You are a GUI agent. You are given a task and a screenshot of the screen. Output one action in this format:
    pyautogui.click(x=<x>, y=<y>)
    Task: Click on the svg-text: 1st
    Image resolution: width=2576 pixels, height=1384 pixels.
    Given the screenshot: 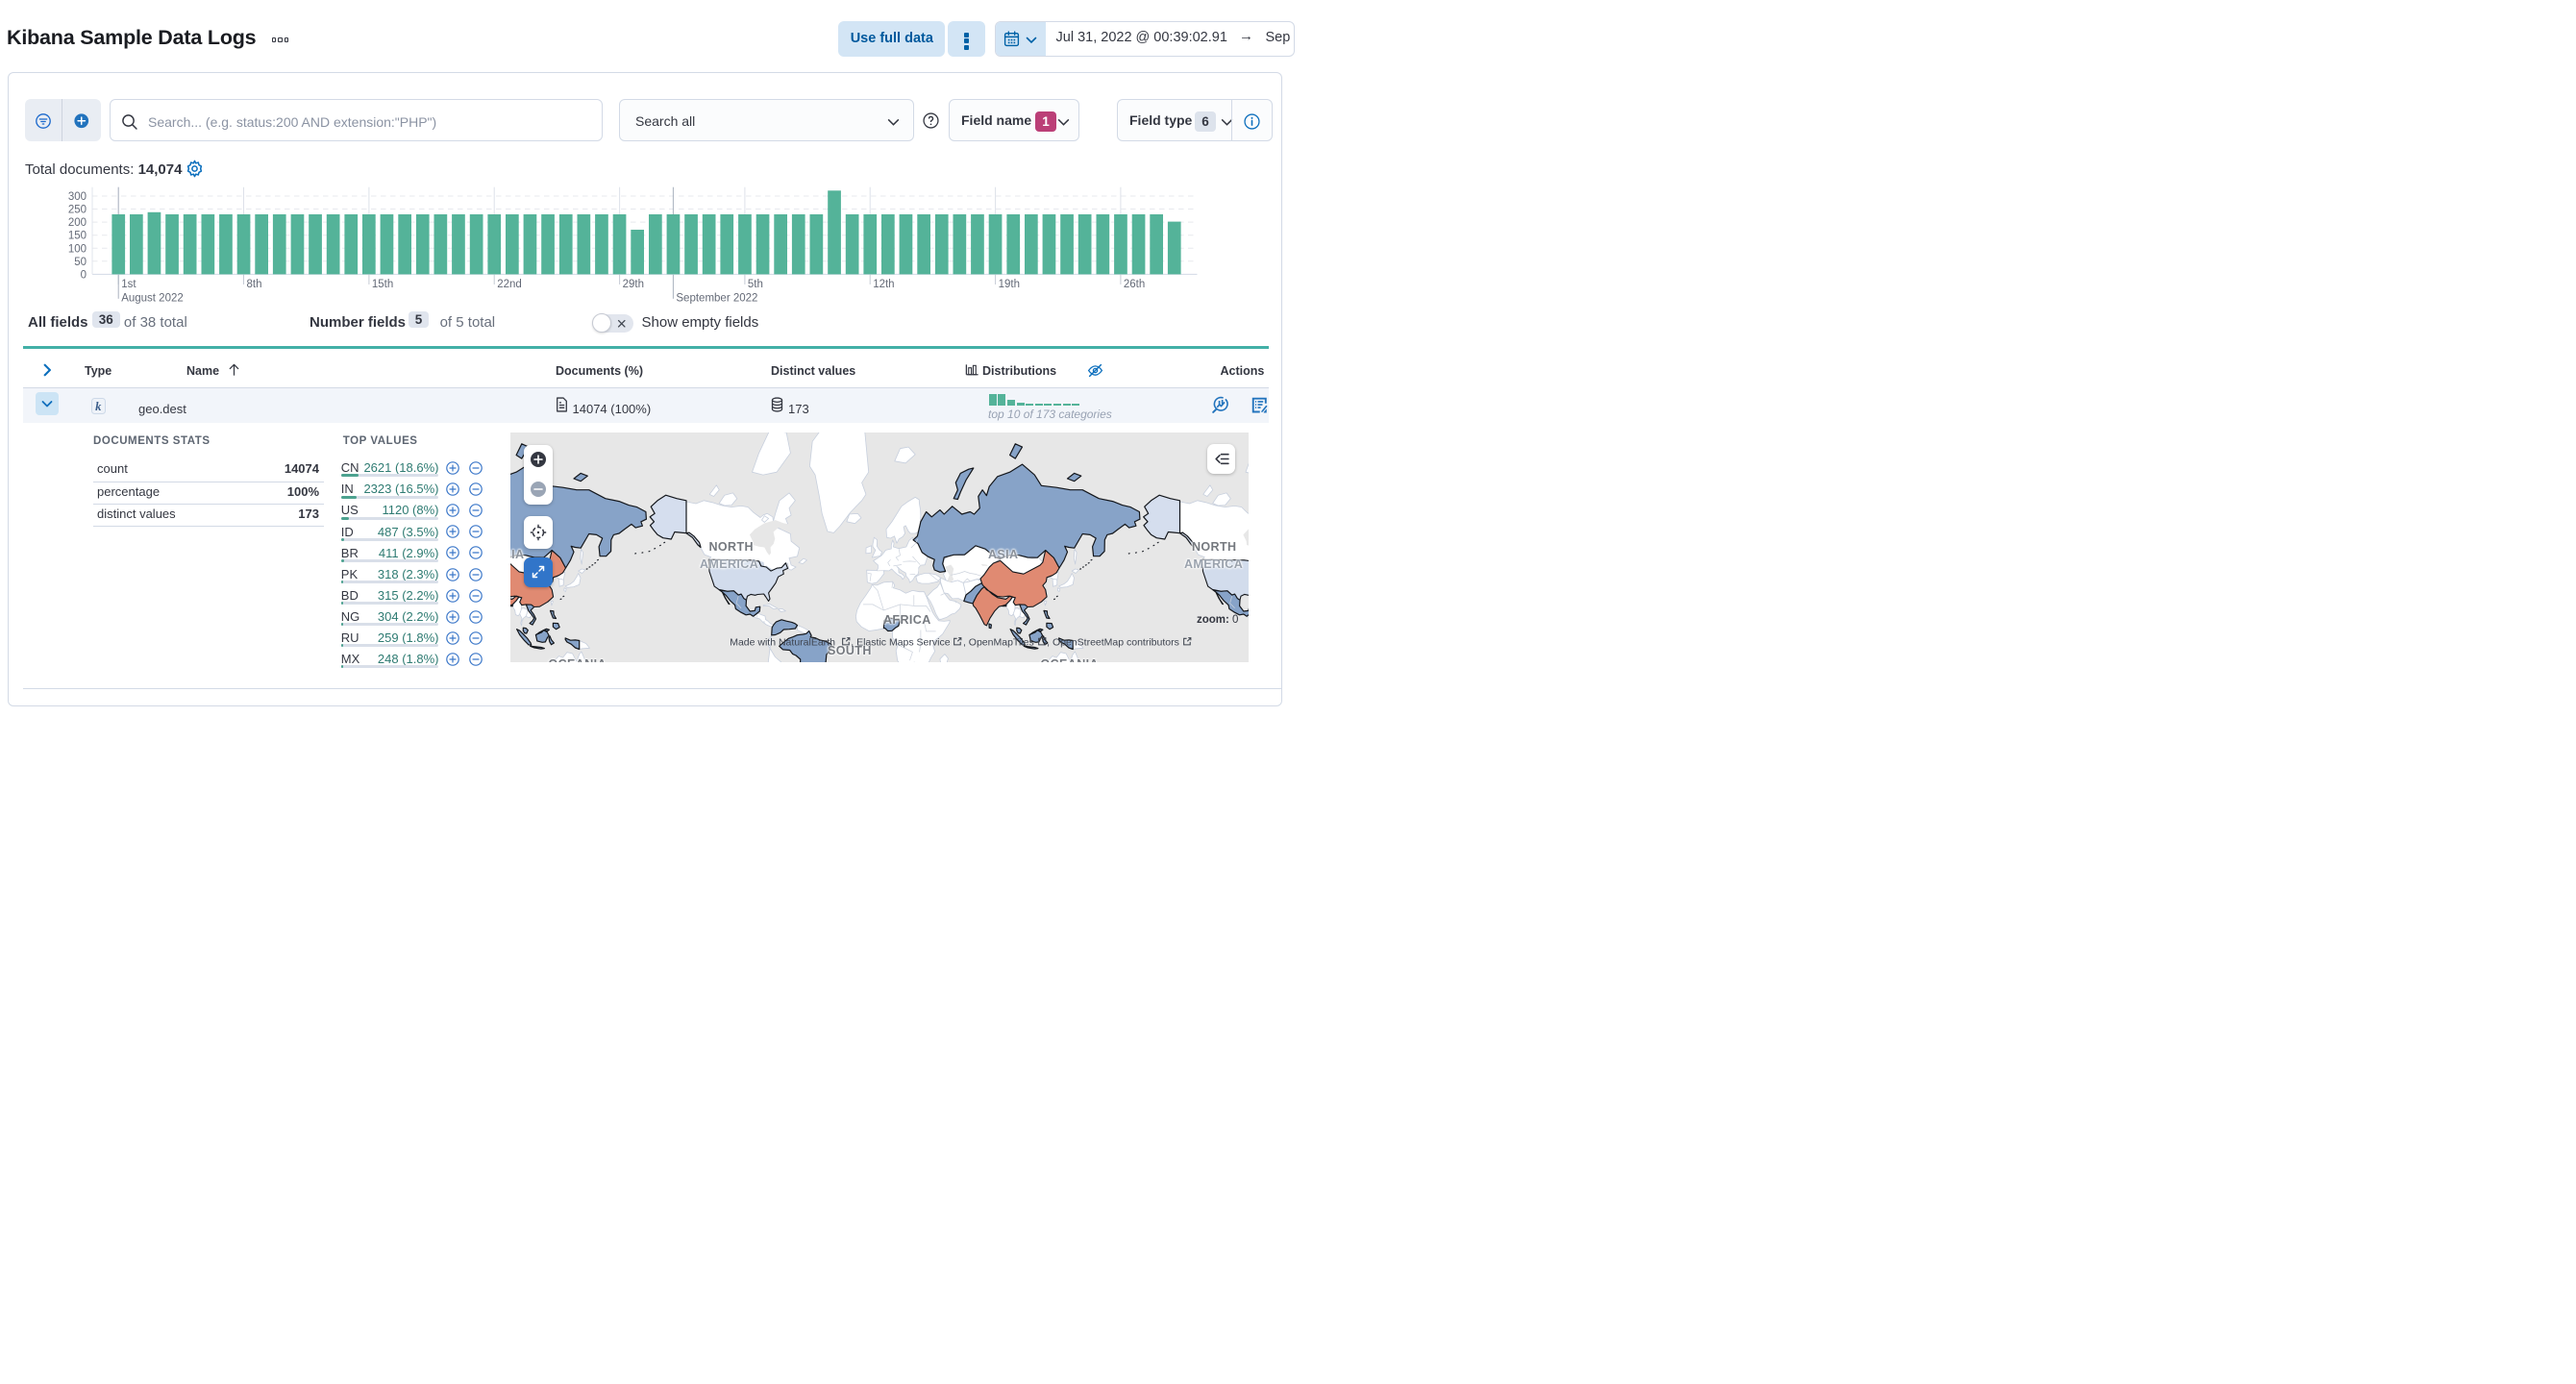 What is the action you would take?
    pyautogui.click(x=129, y=284)
    